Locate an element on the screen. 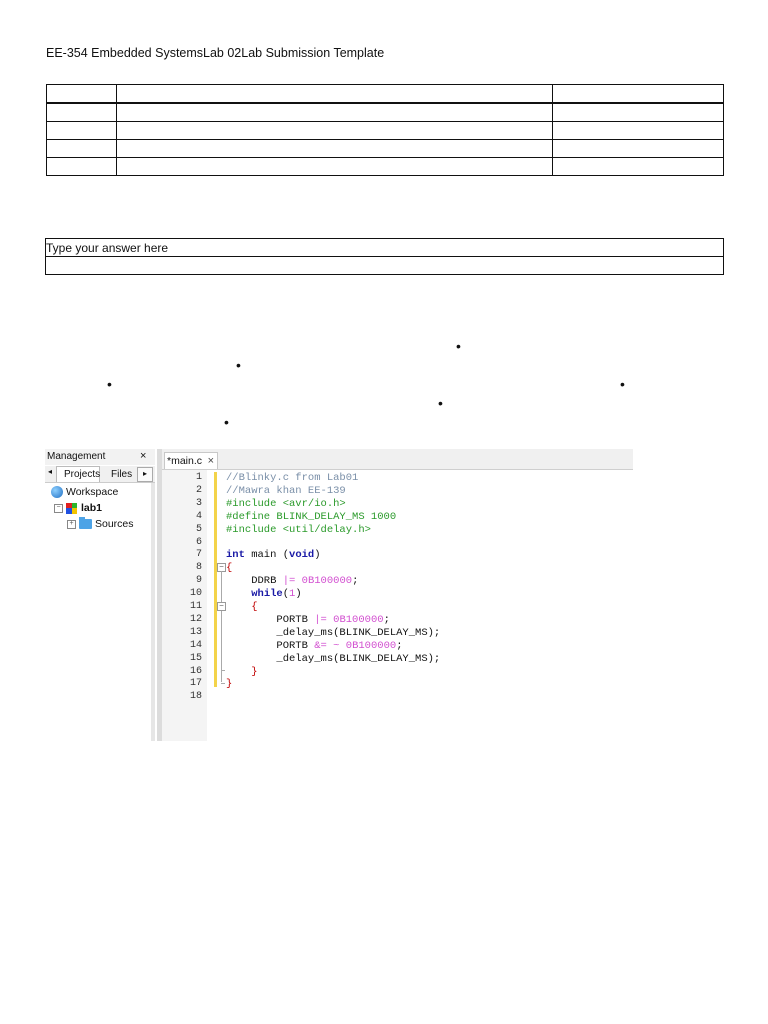 This screenshot has width=768, height=1024. tree-item-sources: + Sources is located at coordinates (100, 523).